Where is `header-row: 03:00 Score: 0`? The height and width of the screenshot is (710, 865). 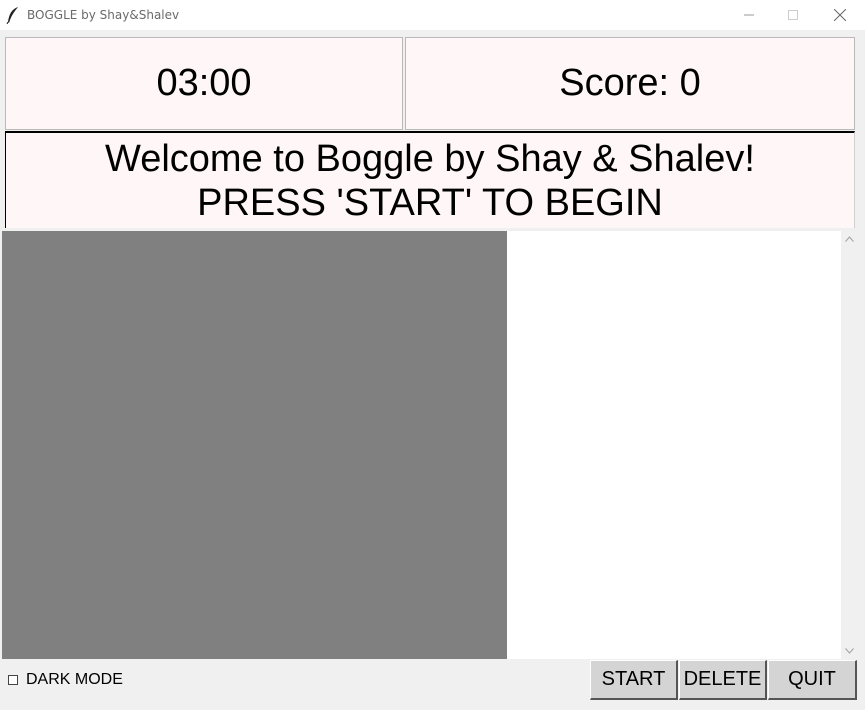 header-row: 03:00 Score: 0 is located at coordinates (430, 83).